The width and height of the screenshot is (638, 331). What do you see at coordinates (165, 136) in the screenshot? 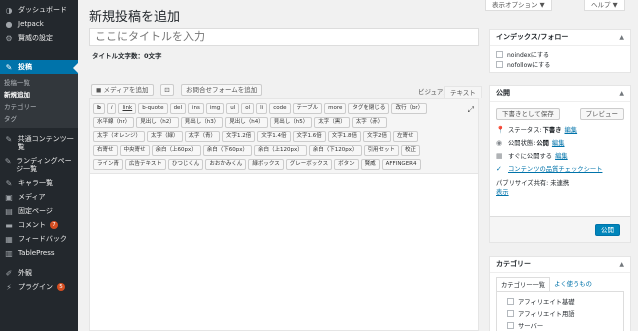
I see `qt-button: 太字（緑）` at bounding box center [165, 136].